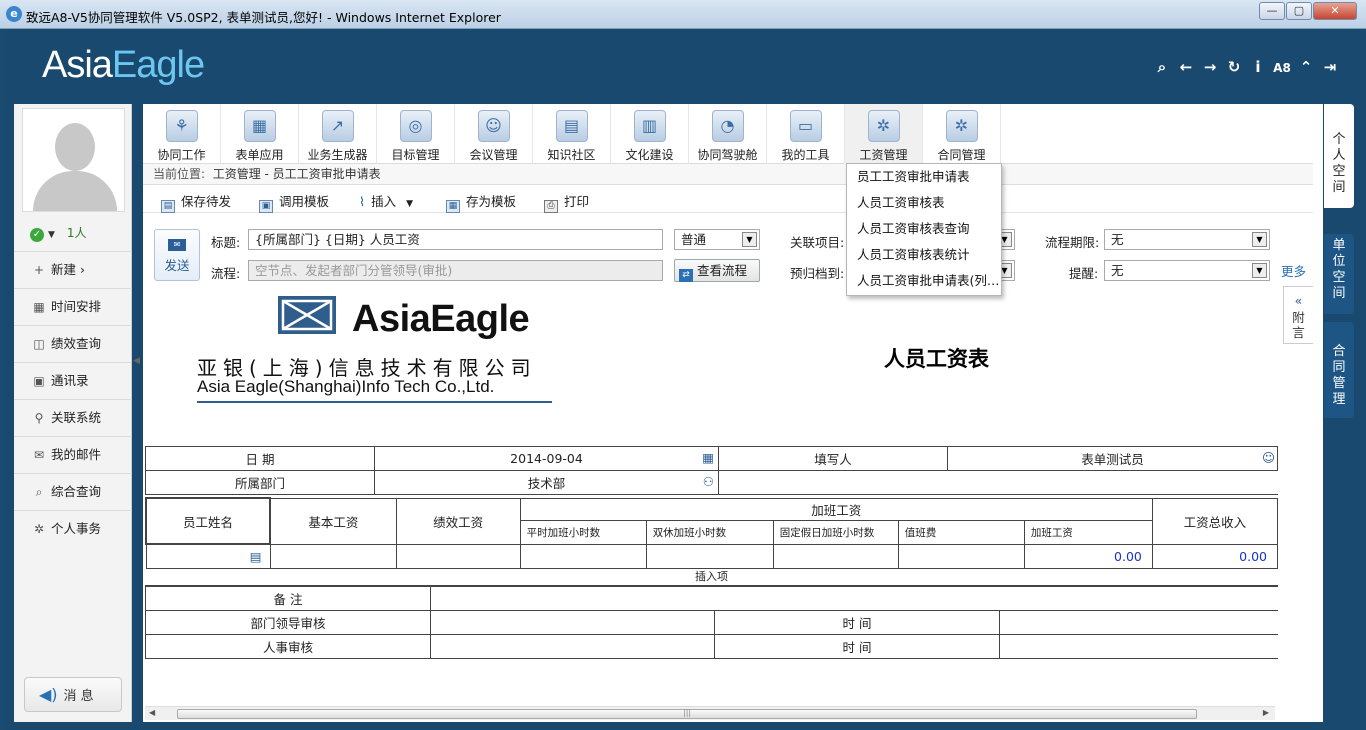 The height and width of the screenshot is (730, 1366). Describe the element at coordinates (1138, 646) in the screenshot. I see `hr-time-field` at that location.